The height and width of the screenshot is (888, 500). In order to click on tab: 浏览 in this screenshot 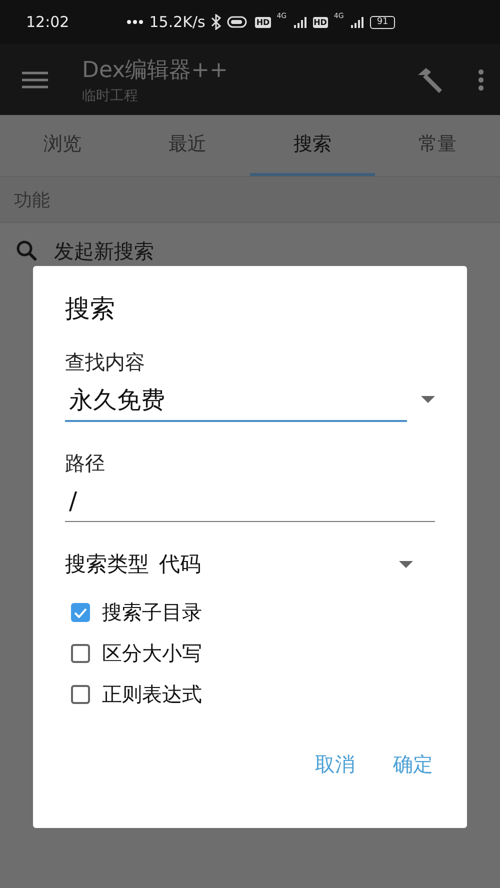, I will do `click(62, 145)`.